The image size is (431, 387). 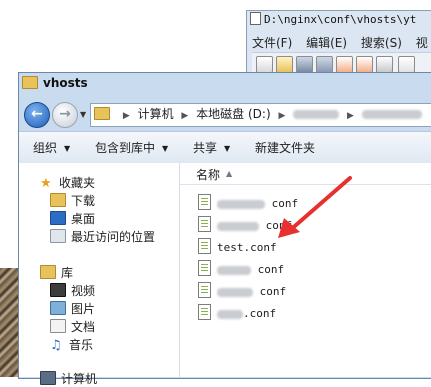 What do you see at coordinates (58, 200) in the screenshot?
I see `downloads-folder-icon` at bounding box center [58, 200].